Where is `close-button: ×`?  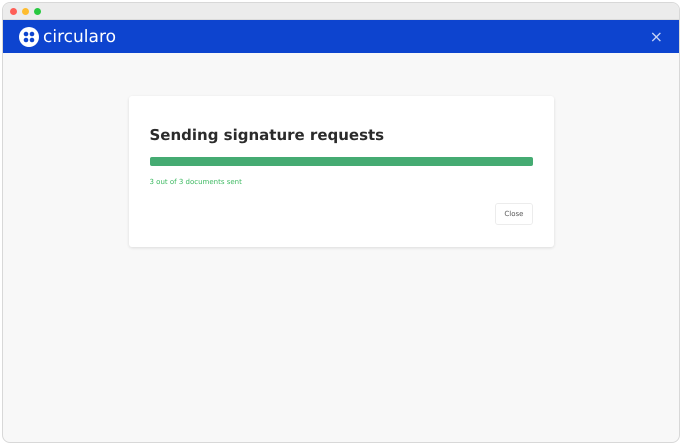 close-button: × is located at coordinates (656, 36).